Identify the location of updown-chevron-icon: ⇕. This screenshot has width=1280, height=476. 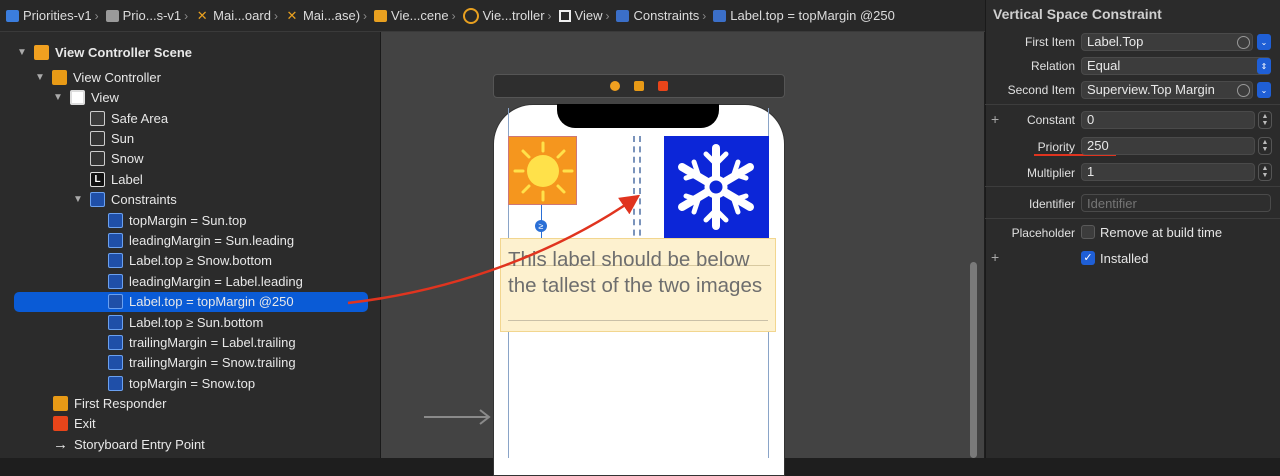
(1264, 66).